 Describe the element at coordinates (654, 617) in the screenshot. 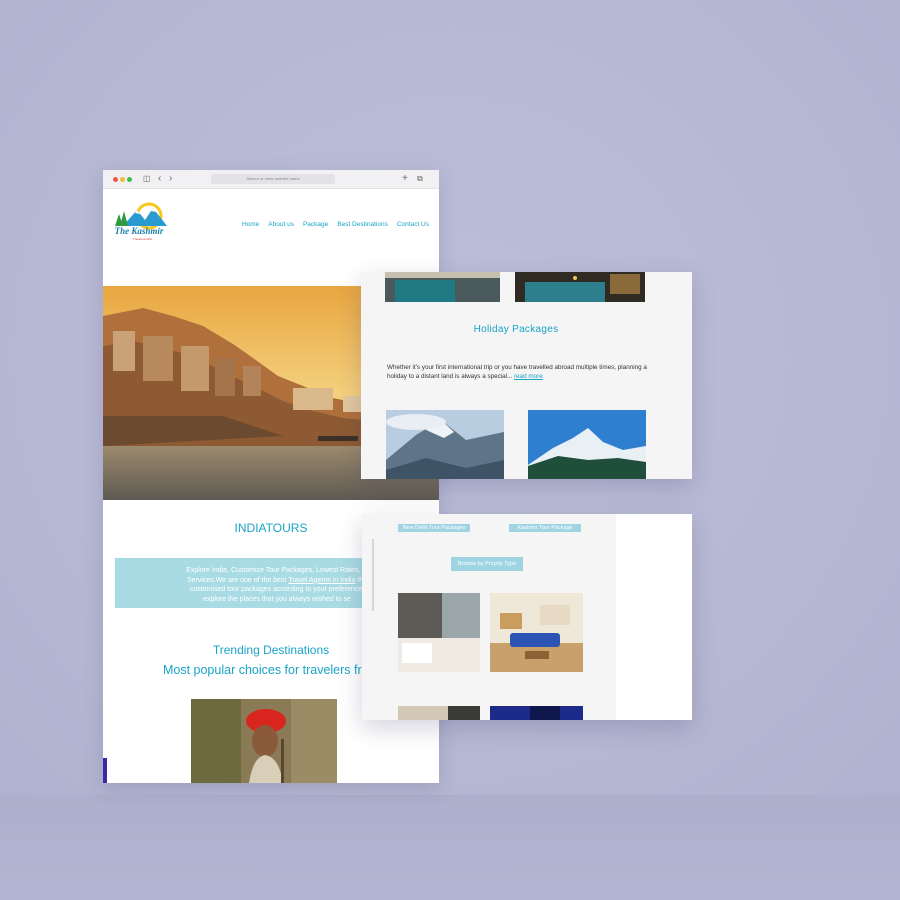

I see `card-side-panel` at that location.